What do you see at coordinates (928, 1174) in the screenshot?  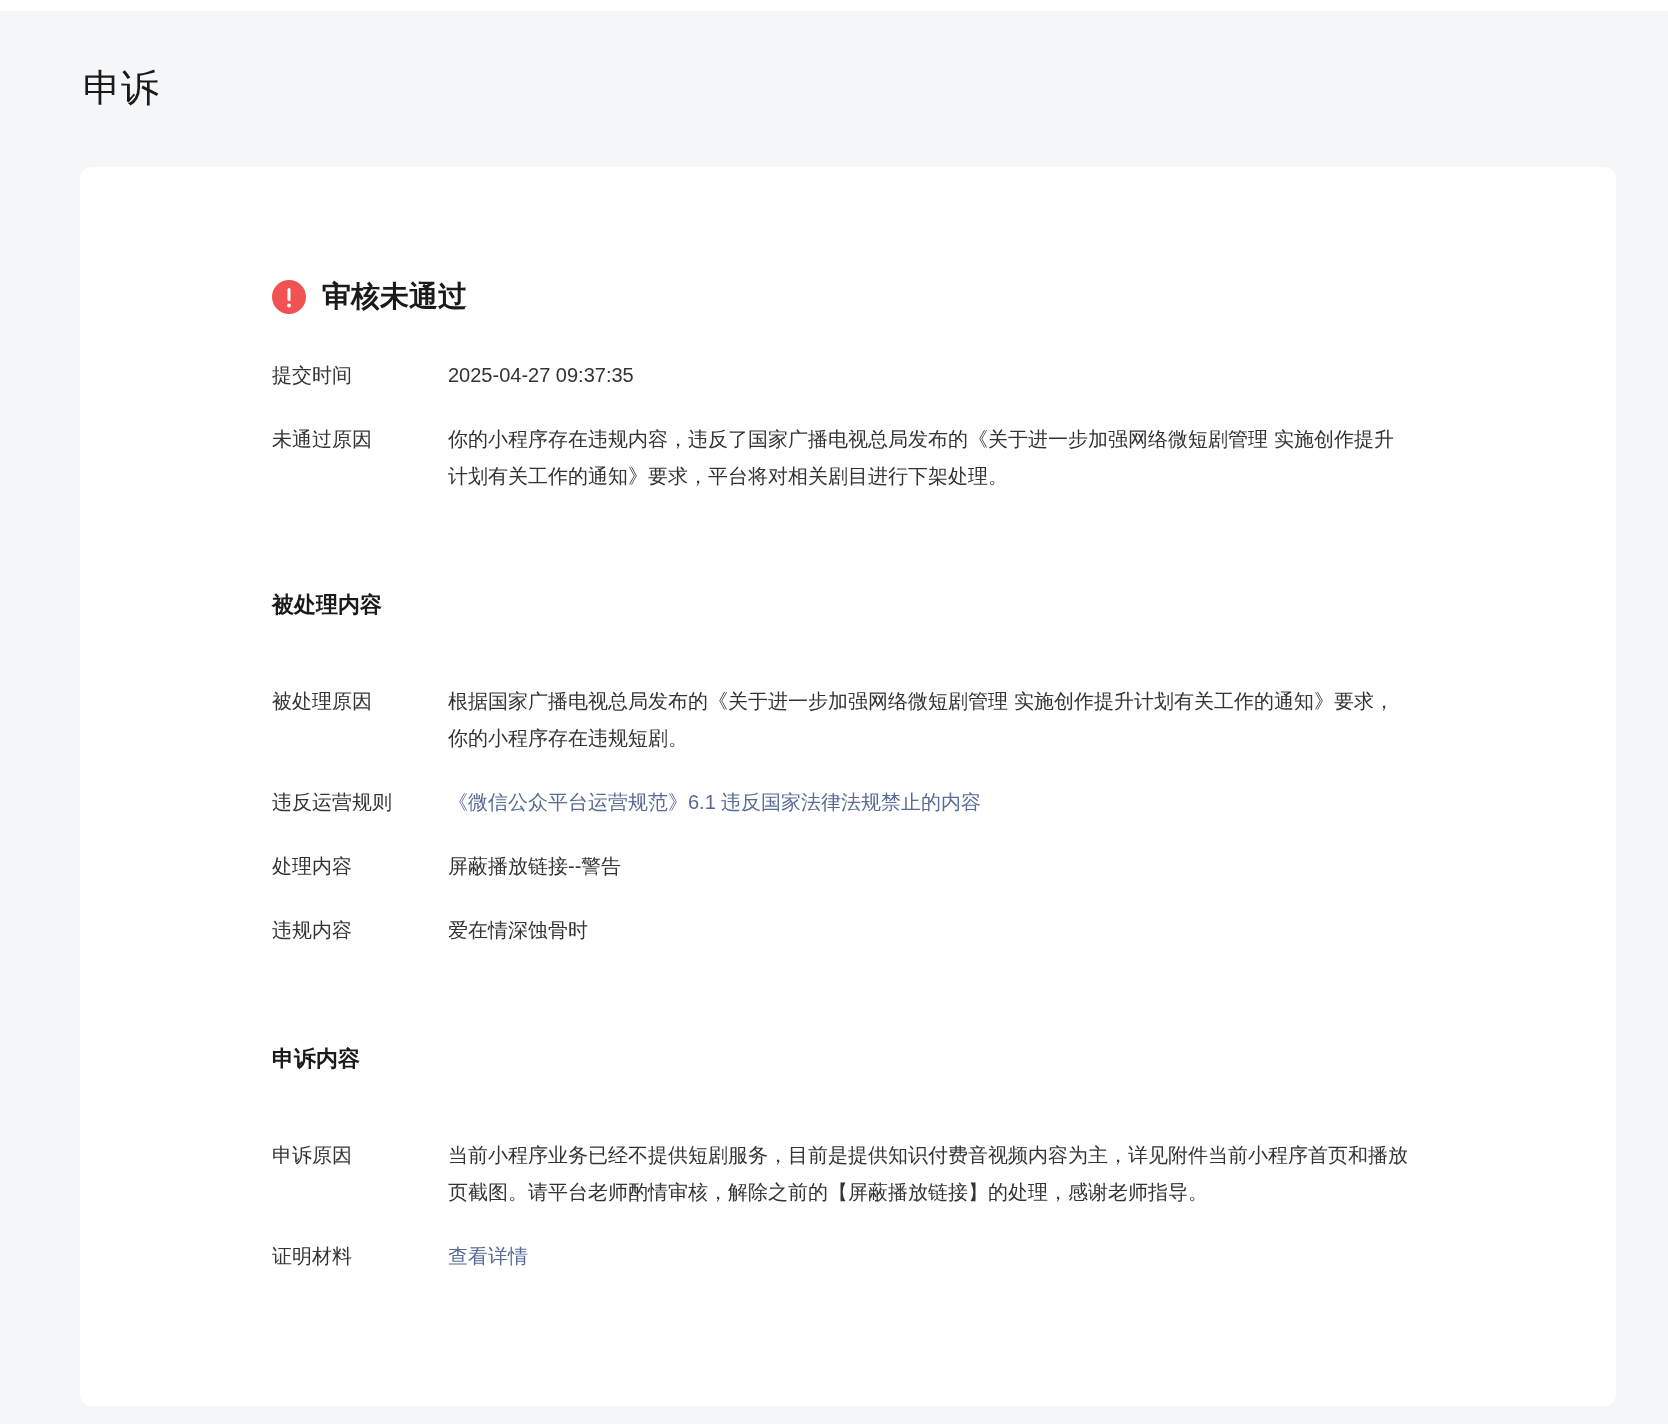 I see `field-value: 当前小程序业务已经不提供短剧服务，目前是提供知识付费音视频内容为主，详见附件当前小程序首页和播放页截图。请平台老师酌情审核，解除之前的【屏蔽播放链接】的处理，感谢老师指导。` at bounding box center [928, 1174].